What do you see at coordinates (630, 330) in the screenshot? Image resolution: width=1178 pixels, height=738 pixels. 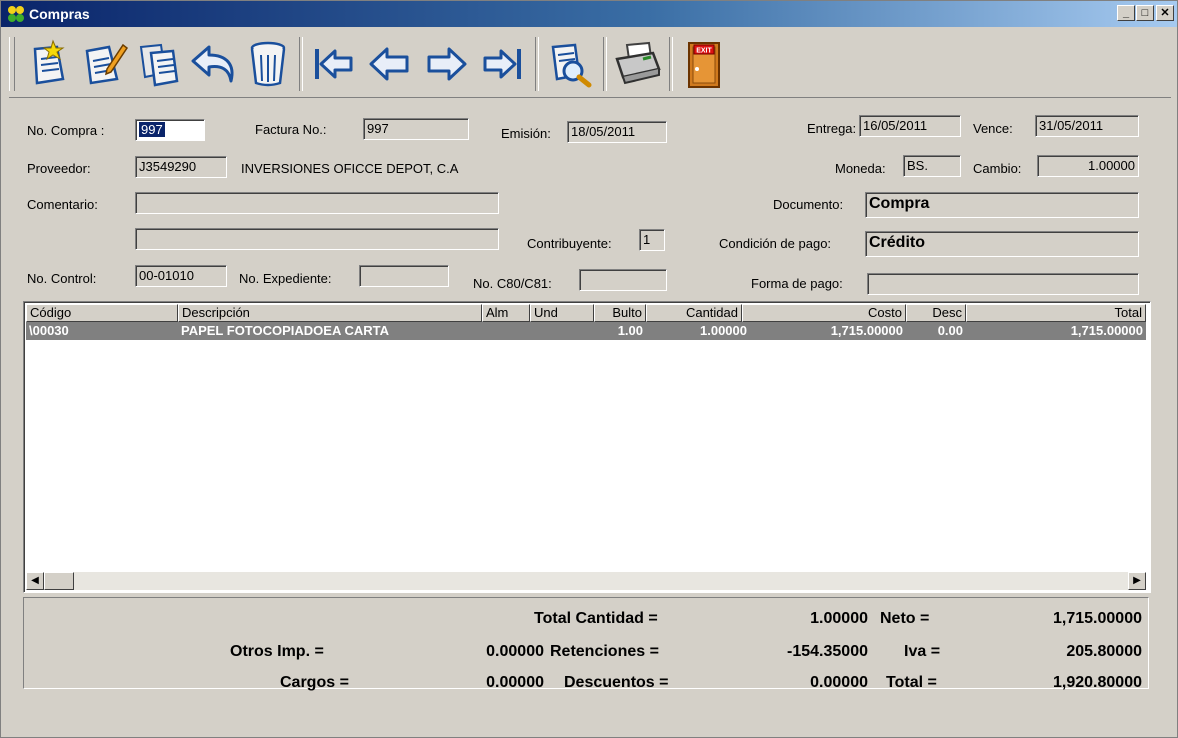 I see `cell-bulto: 1.00` at bounding box center [630, 330].